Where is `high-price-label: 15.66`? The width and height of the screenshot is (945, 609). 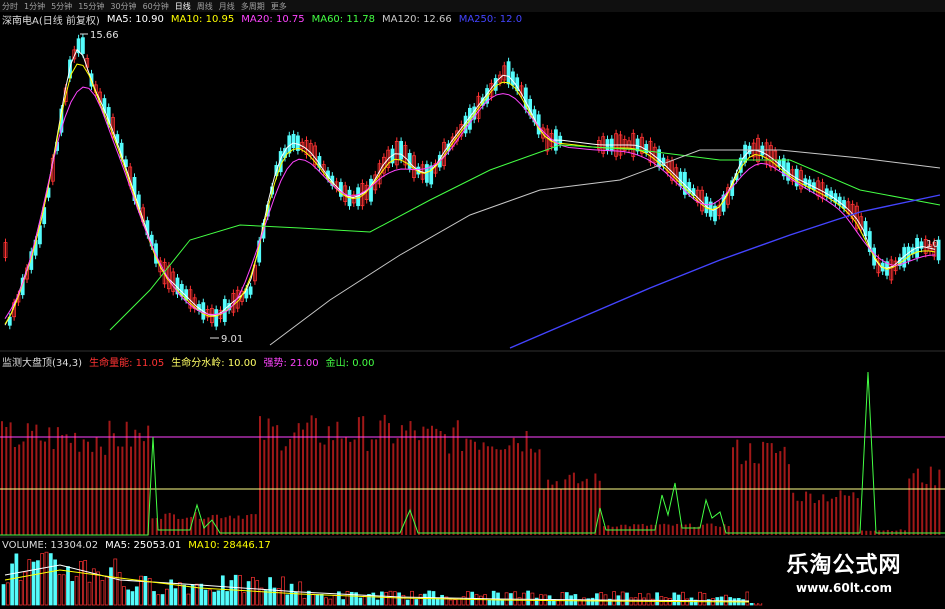 high-price-label: 15.66 is located at coordinates (104, 35).